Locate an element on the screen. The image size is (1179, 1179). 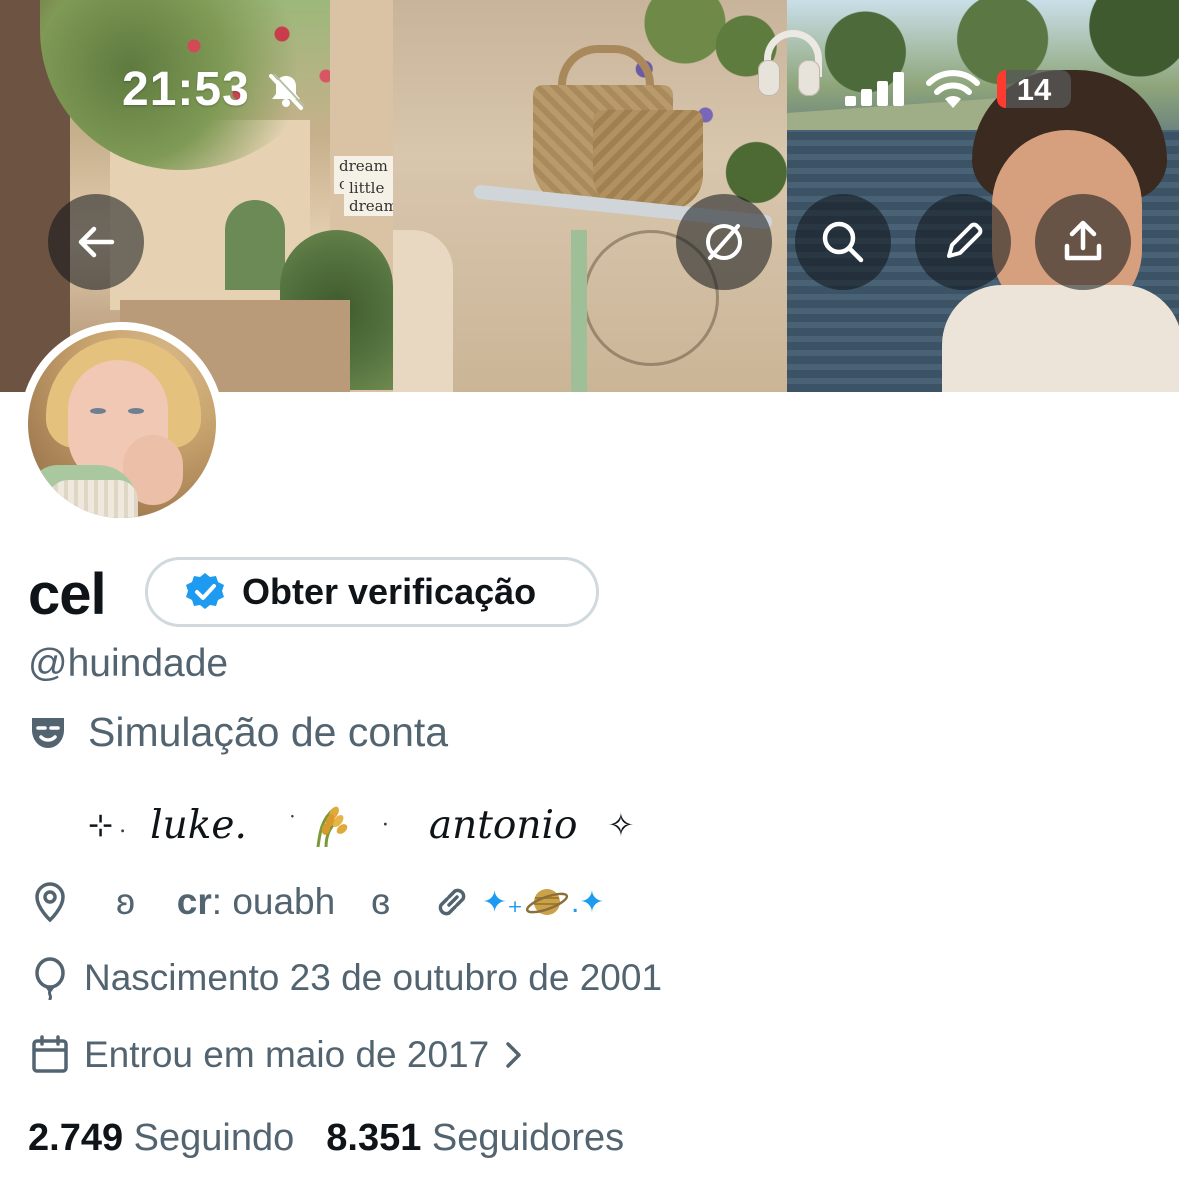
verified-badge-icon is located at coordinates (205, 591).